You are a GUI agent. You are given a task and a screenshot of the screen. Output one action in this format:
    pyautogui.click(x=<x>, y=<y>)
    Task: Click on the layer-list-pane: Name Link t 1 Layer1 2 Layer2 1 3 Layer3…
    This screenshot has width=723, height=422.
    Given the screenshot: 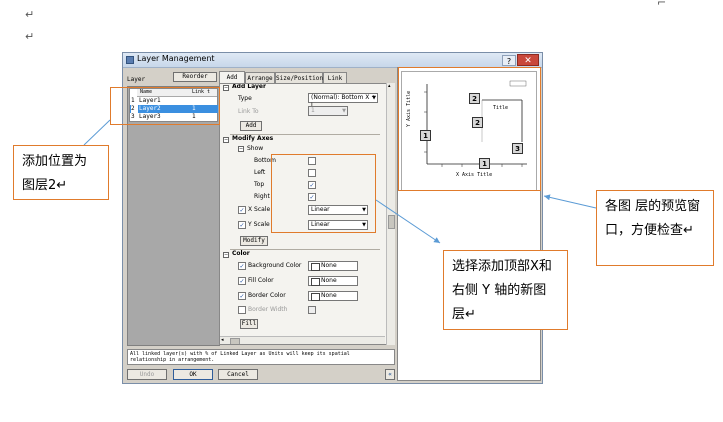 What is the action you would take?
    pyautogui.click(x=173, y=216)
    